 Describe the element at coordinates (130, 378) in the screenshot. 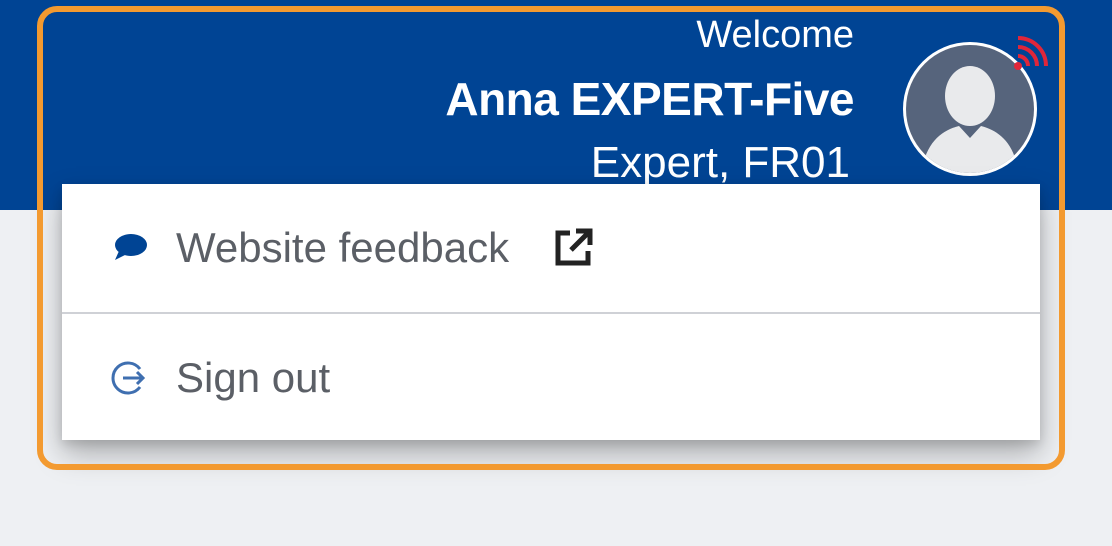

I see `sign-out-icon` at that location.